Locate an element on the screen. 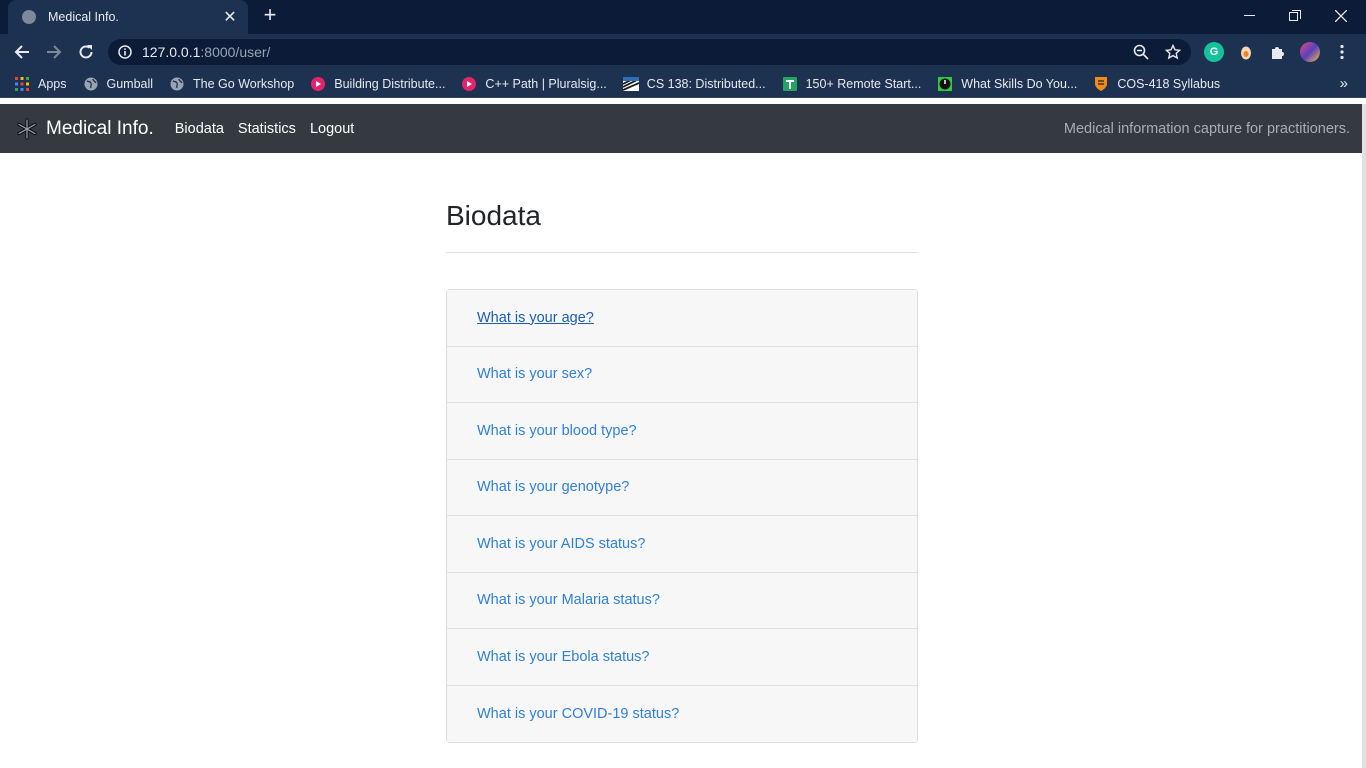 This screenshot has height=768, width=1366. zoom-out-icon is located at coordinates (1141, 52).